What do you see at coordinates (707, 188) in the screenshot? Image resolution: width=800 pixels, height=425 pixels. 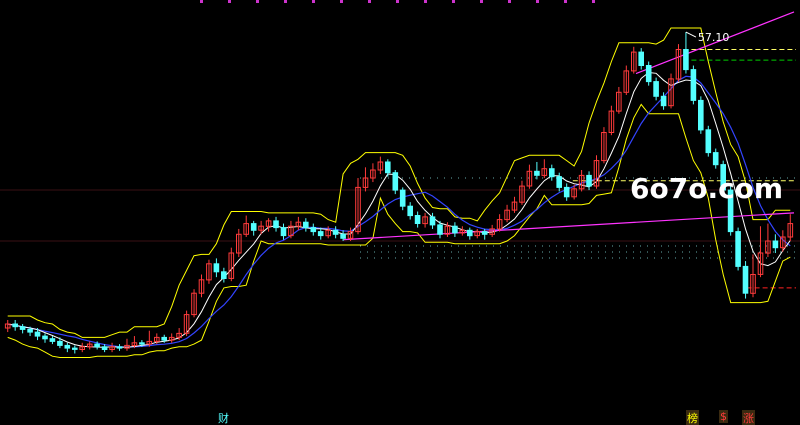 I see `watermark-text: 6o7o.com` at bounding box center [707, 188].